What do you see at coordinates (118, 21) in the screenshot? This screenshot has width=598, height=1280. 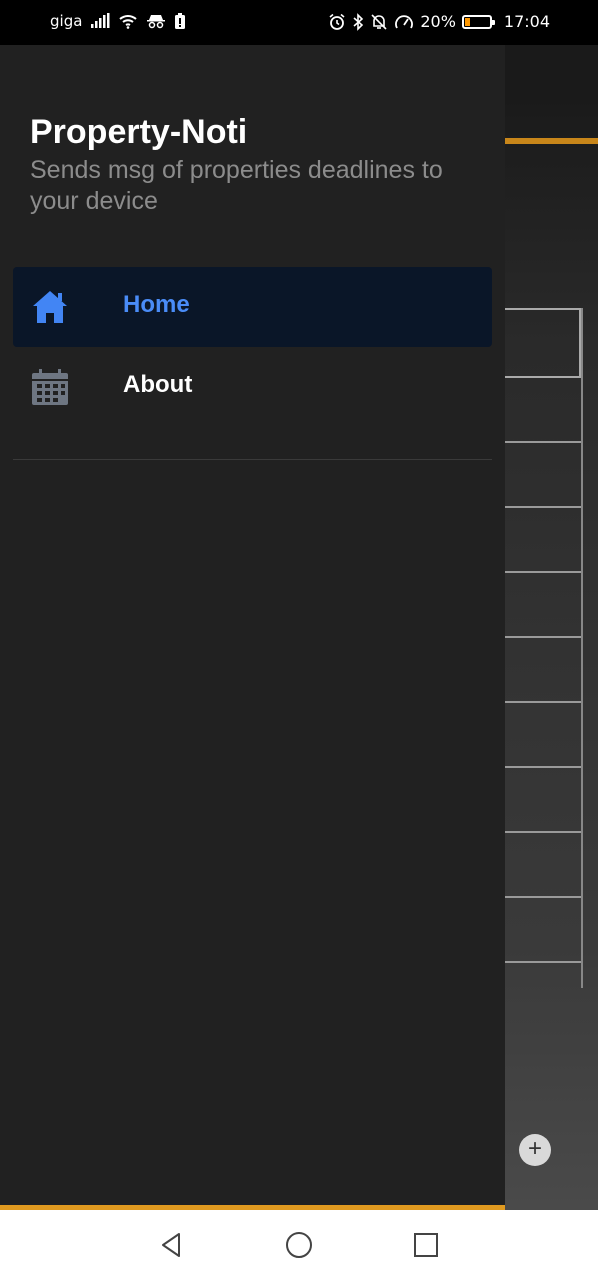 I see `status-bar-left: giga` at bounding box center [118, 21].